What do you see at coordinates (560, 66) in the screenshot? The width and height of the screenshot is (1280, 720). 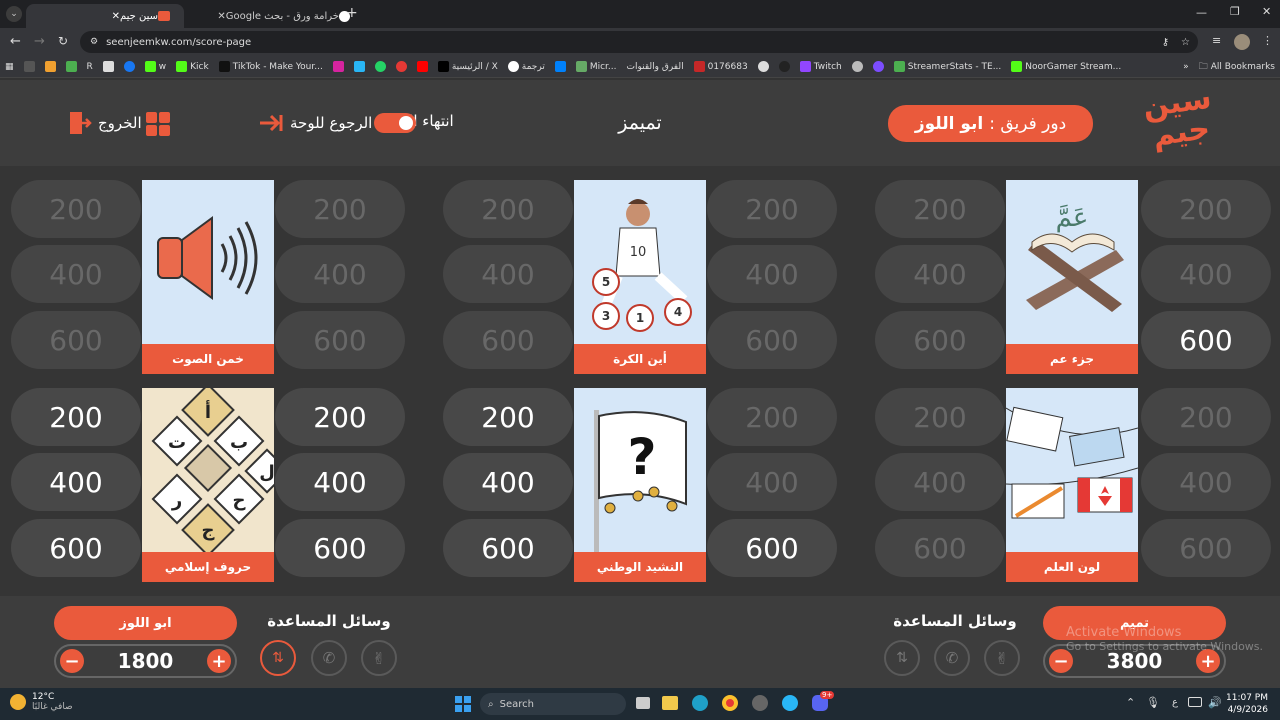 I see `meta-icon` at bounding box center [560, 66].